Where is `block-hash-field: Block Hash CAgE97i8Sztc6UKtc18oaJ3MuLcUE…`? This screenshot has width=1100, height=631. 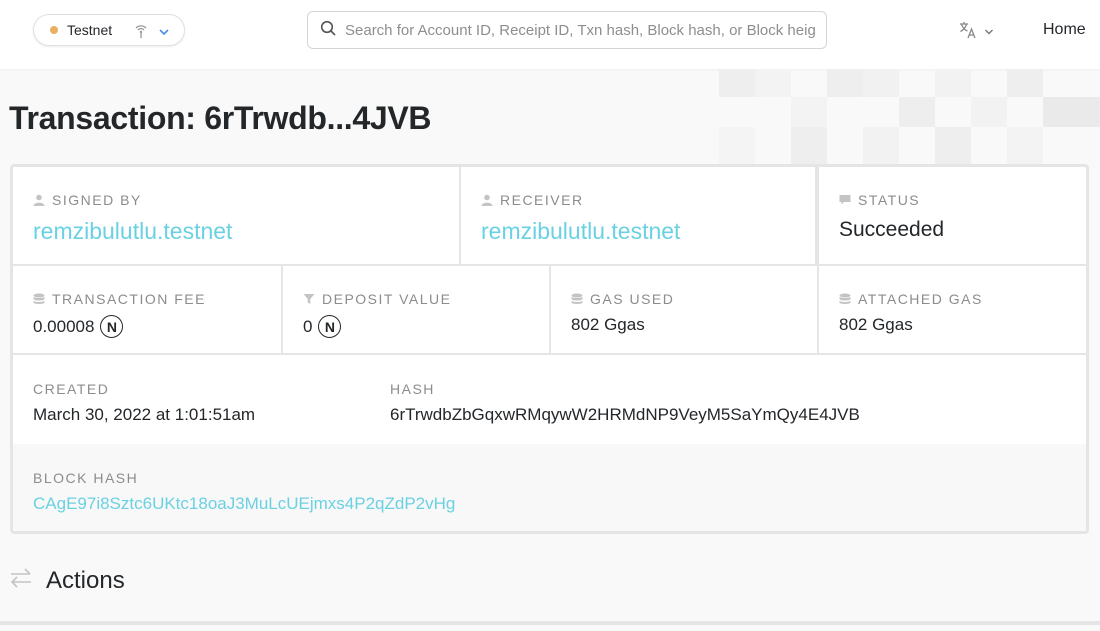 block-hash-field: Block Hash CAgE97i8Sztc6UKtc18oaJ3MuLcUE… is located at coordinates (244, 492).